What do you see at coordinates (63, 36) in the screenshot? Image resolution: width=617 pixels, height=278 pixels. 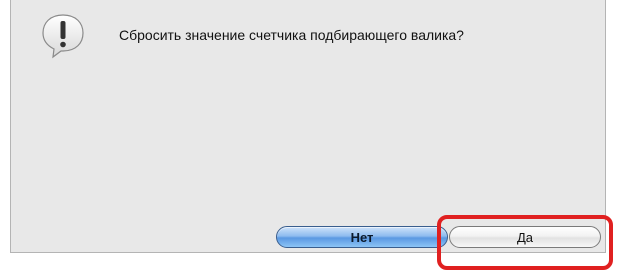 I see `alert-icon` at bounding box center [63, 36].